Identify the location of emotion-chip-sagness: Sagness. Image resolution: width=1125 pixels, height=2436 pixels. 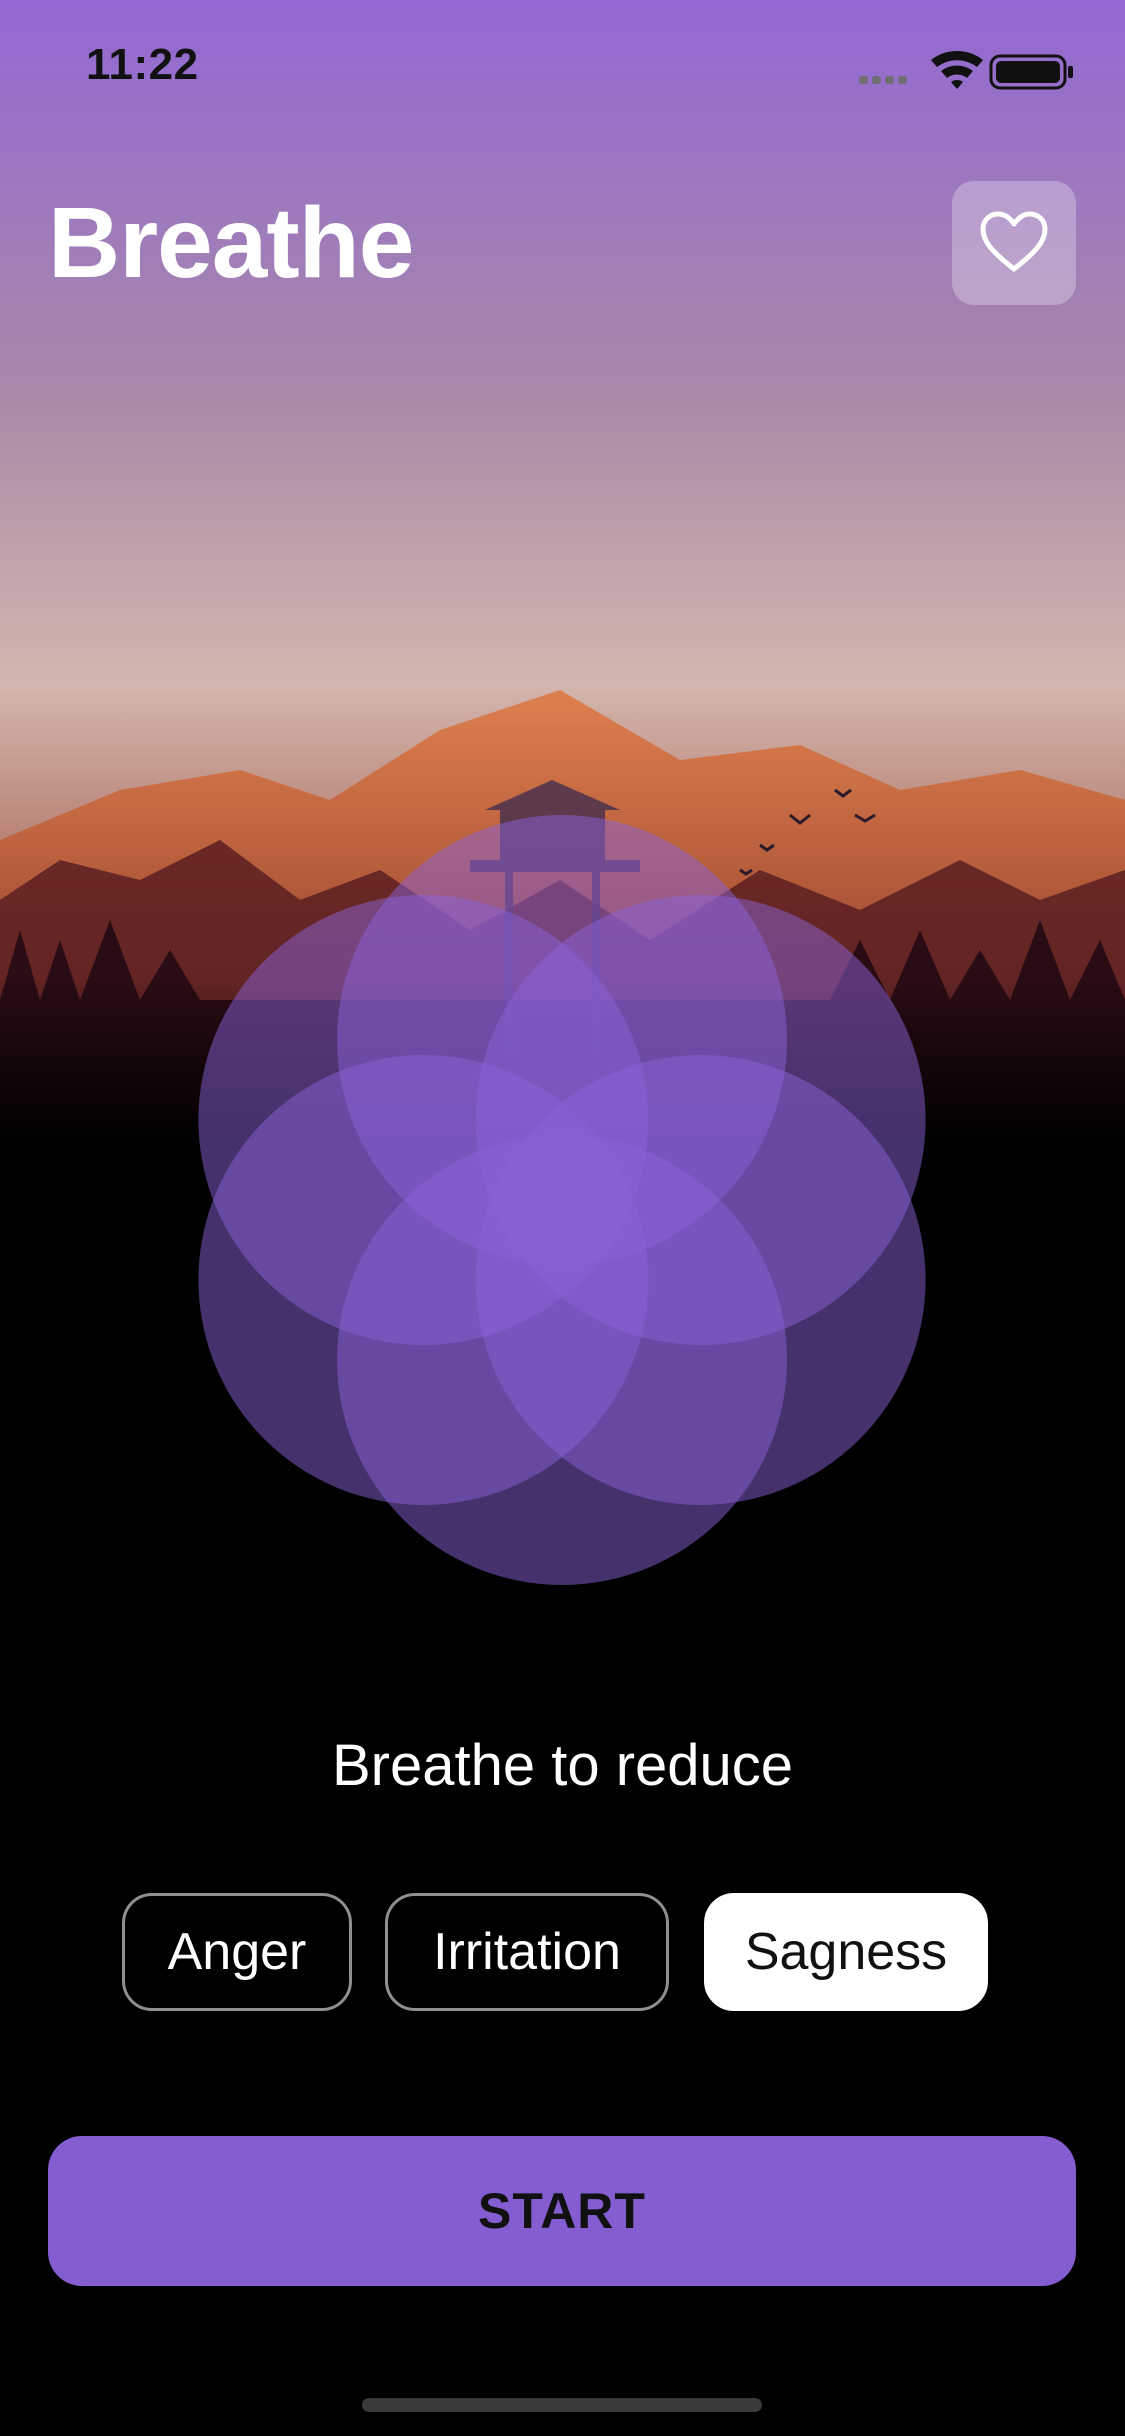
(846, 1952).